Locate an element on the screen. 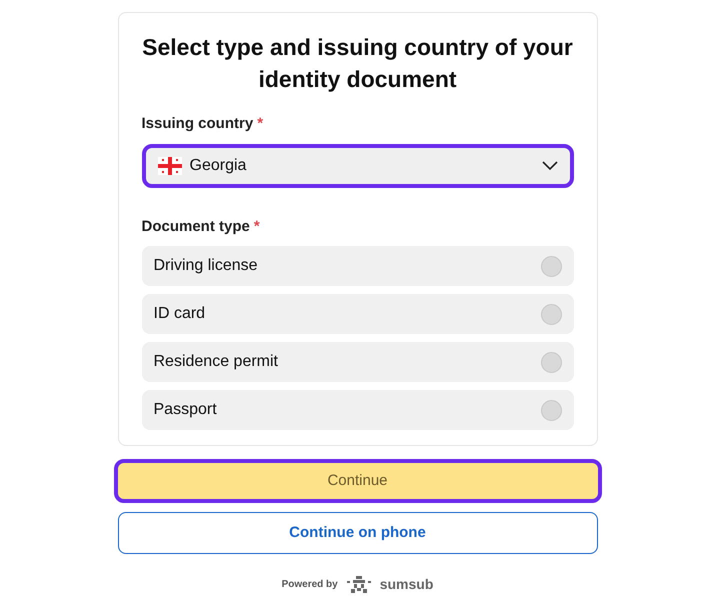  brand-name: sumsub is located at coordinates (407, 584).